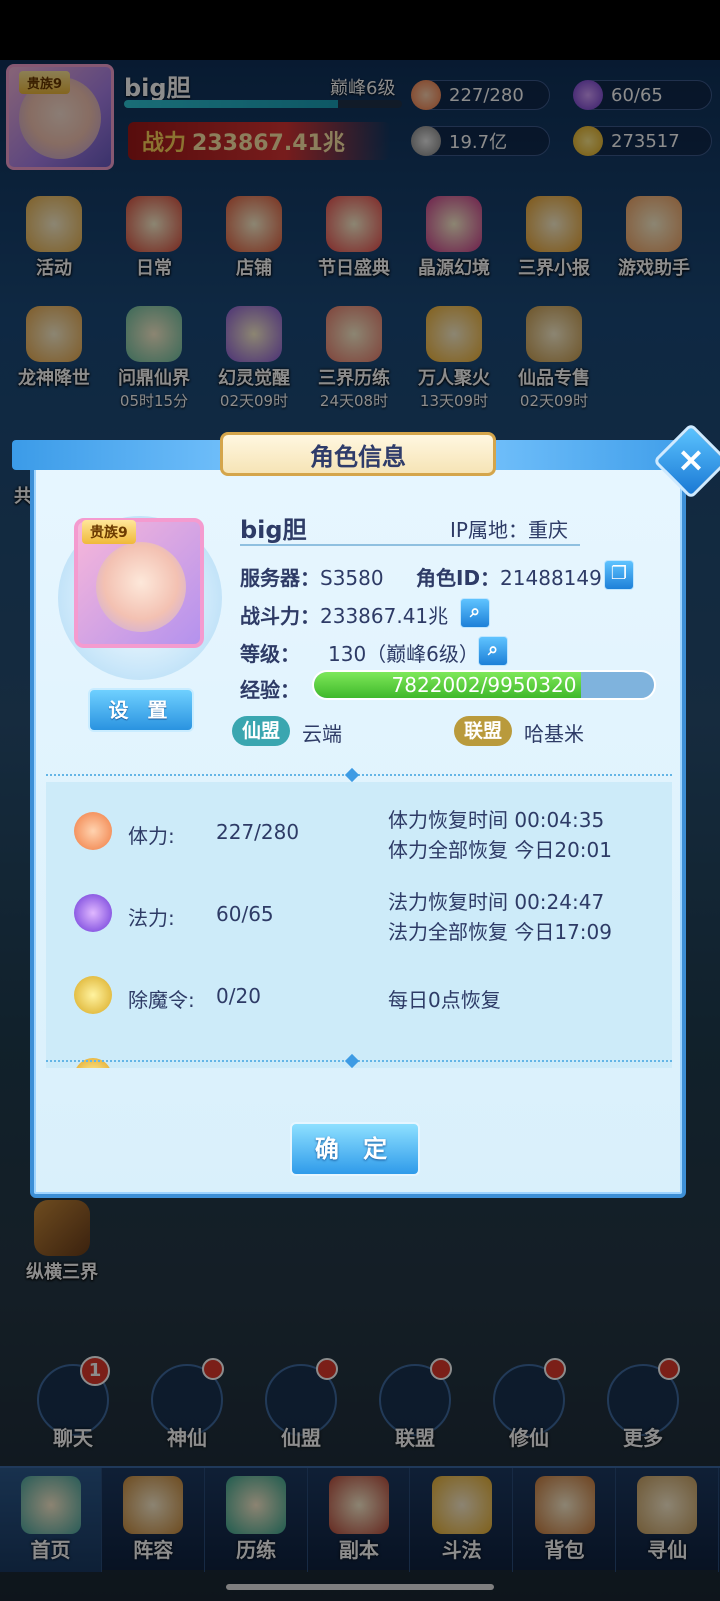 The width and height of the screenshot is (720, 1601). Describe the element at coordinates (454, 401) in the screenshot. I see `feature-timer: 13天09时` at that location.